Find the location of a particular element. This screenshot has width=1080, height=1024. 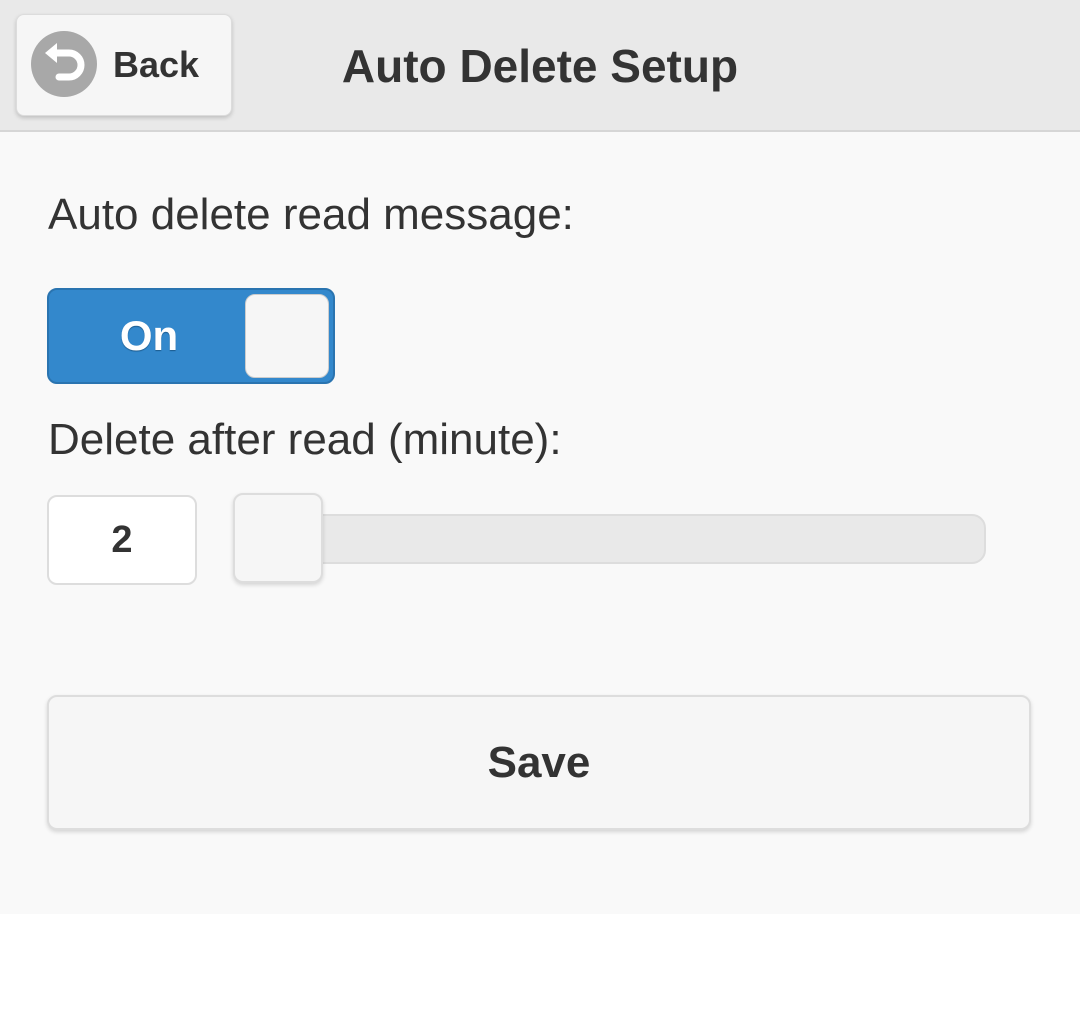

header-bar: Back Auto Delete Setup is located at coordinates (540, 66).